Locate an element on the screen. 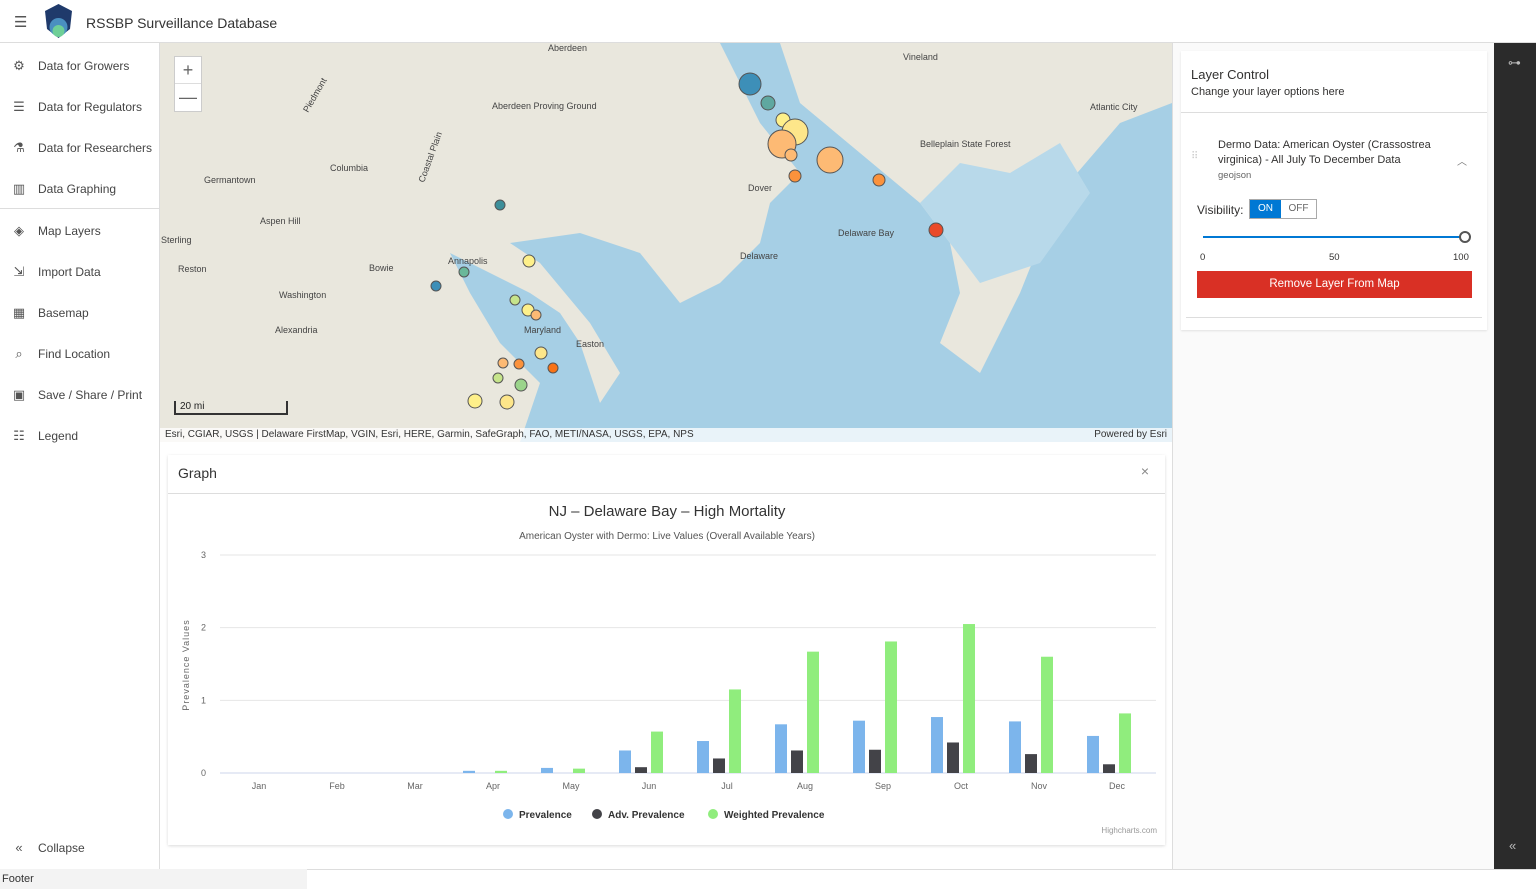 The height and width of the screenshot is (889, 1536). x-tick-label: Jun is located at coordinates (649, 786).